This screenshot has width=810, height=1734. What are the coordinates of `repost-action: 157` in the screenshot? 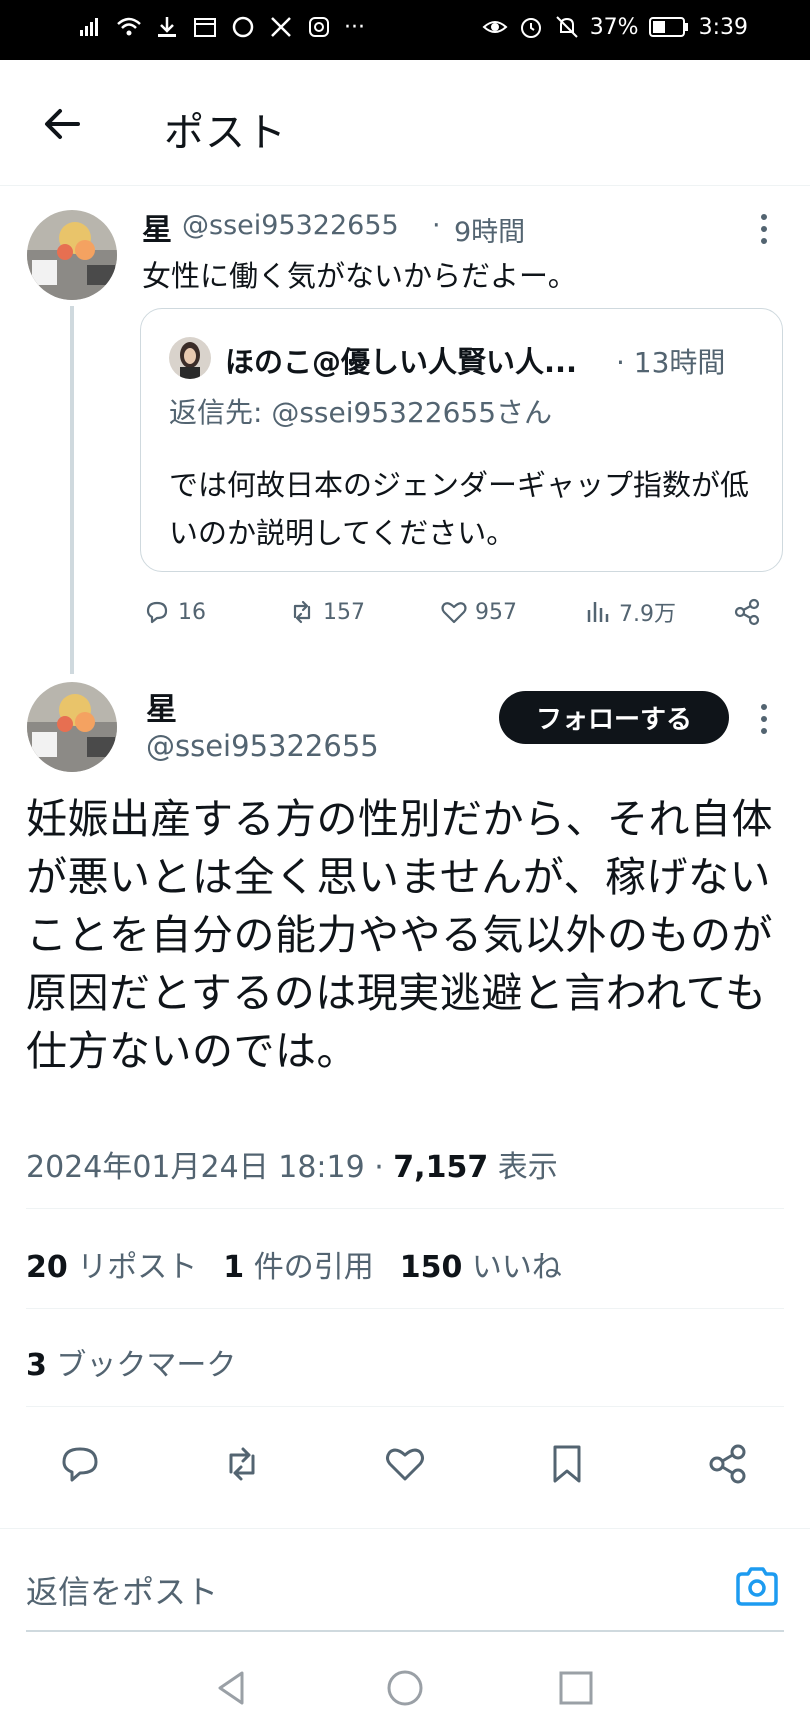 It's located at (326, 612).